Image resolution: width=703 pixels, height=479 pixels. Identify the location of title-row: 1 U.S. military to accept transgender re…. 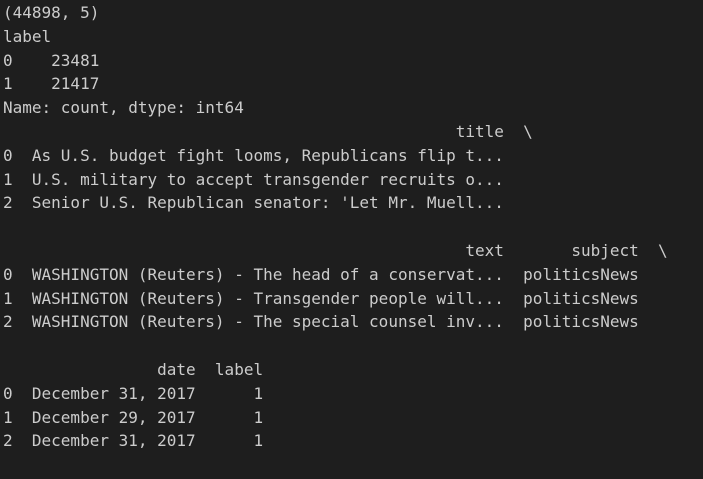
(253, 179).